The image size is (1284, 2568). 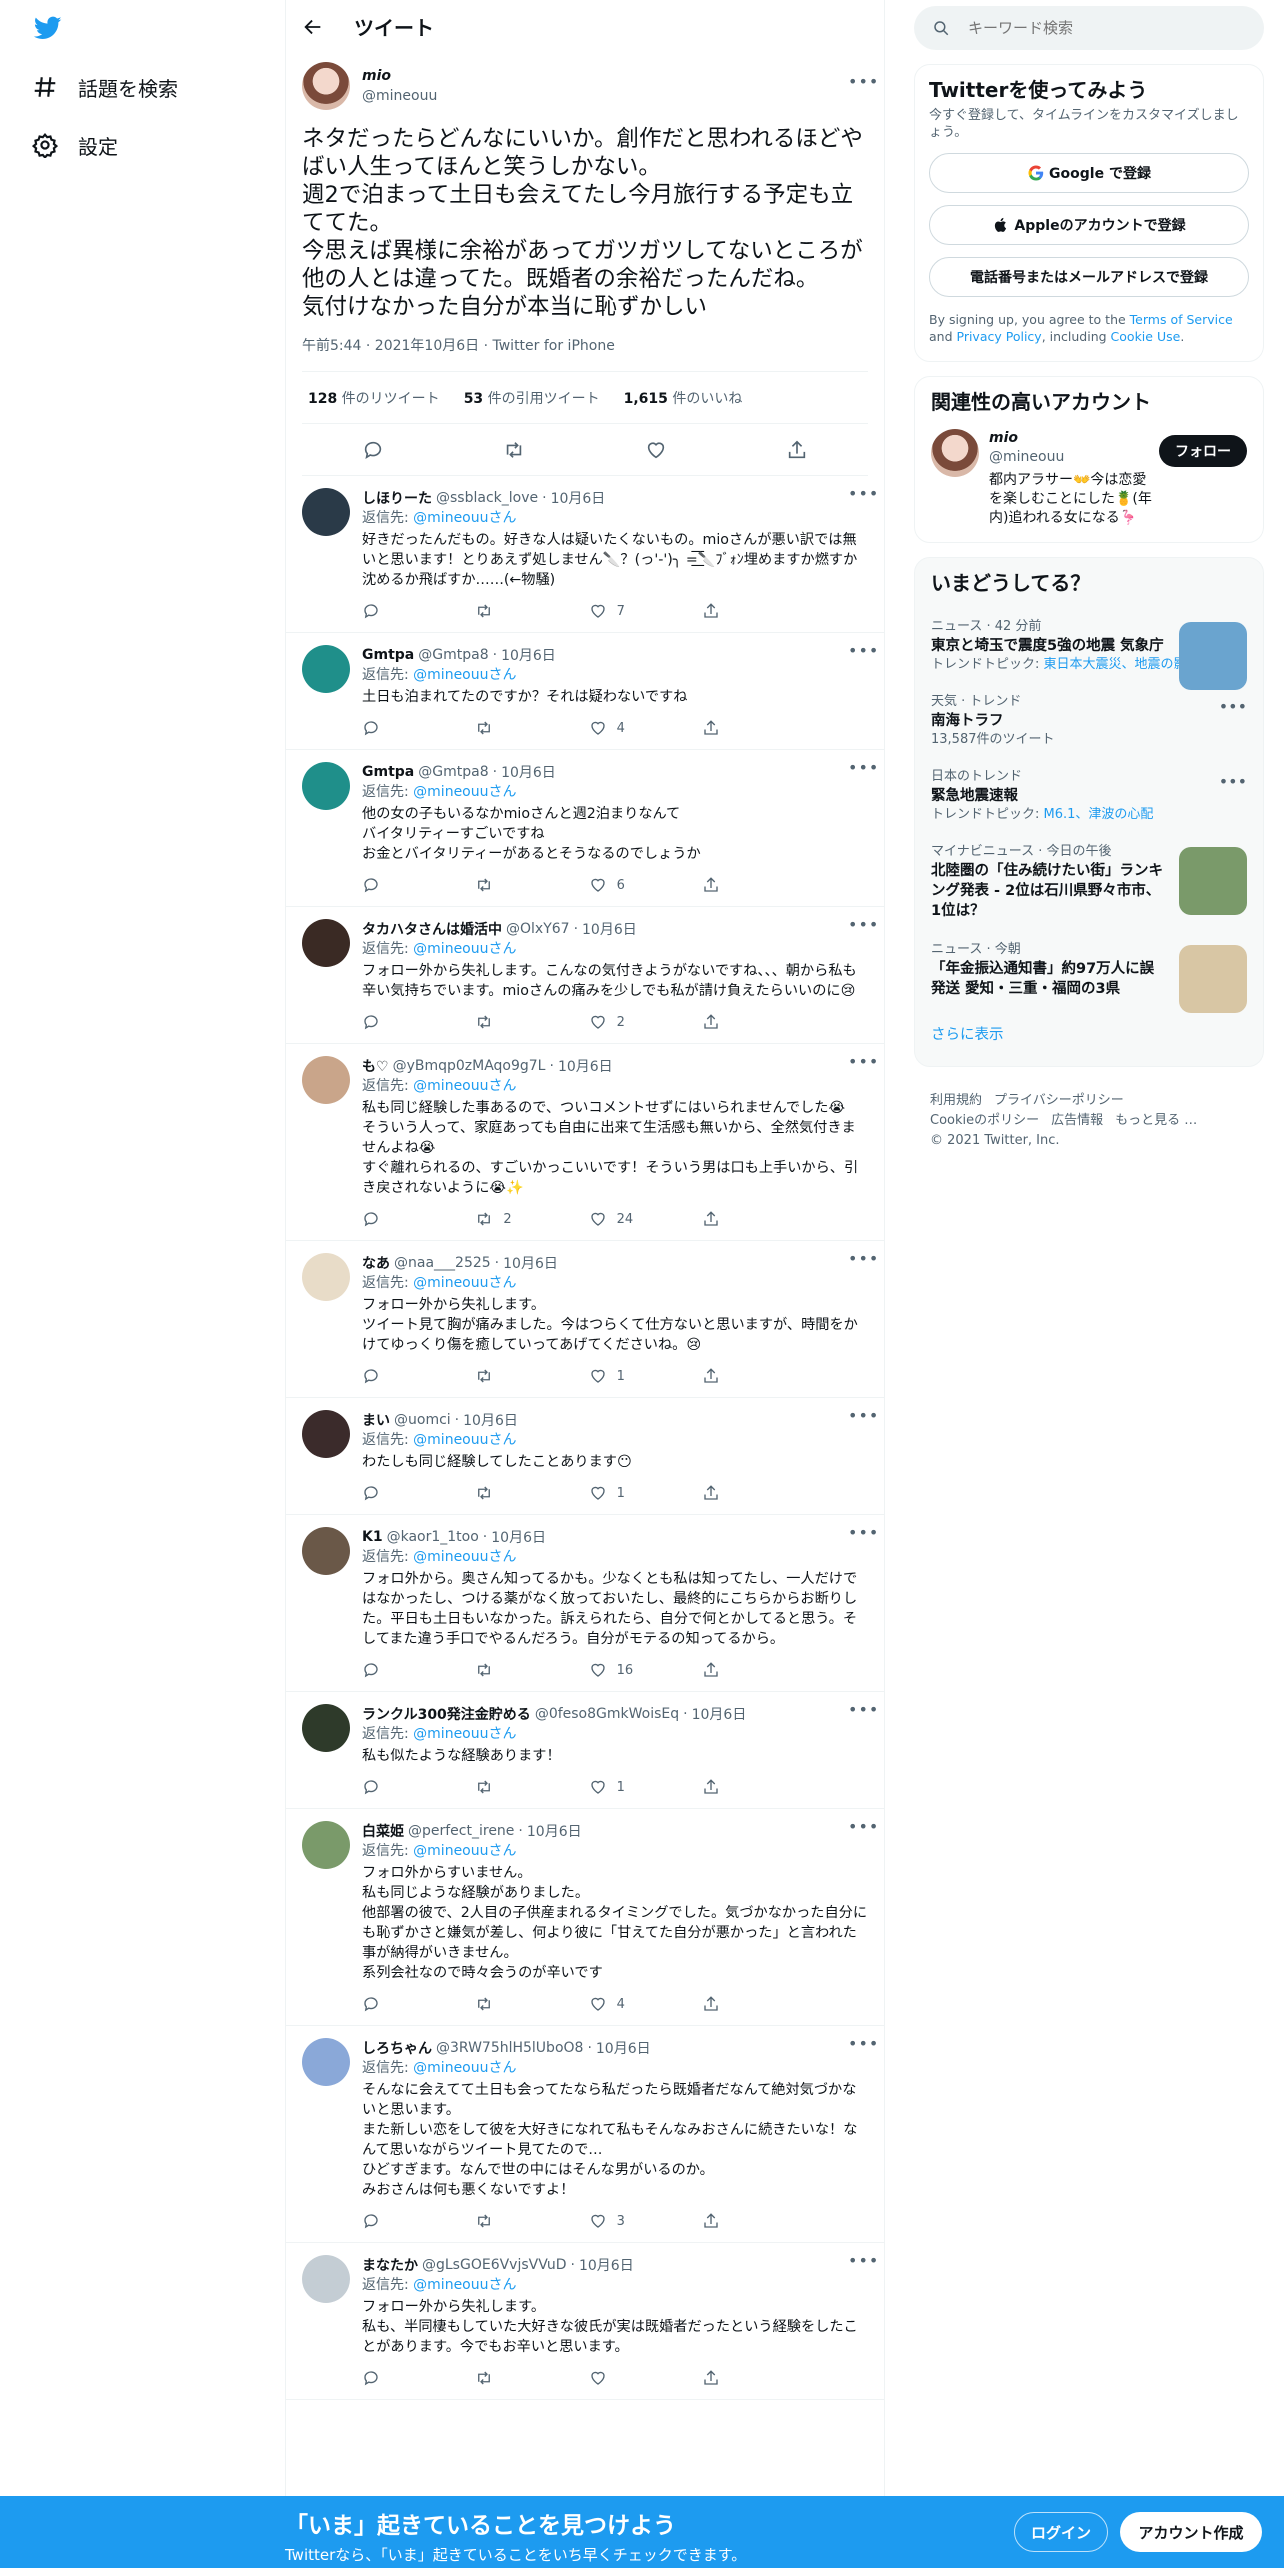 What do you see at coordinates (1089, 277) in the screenshot?
I see `phone-signup-button: 電話番号またはメールアドレスで登録` at bounding box center [1089, 277].